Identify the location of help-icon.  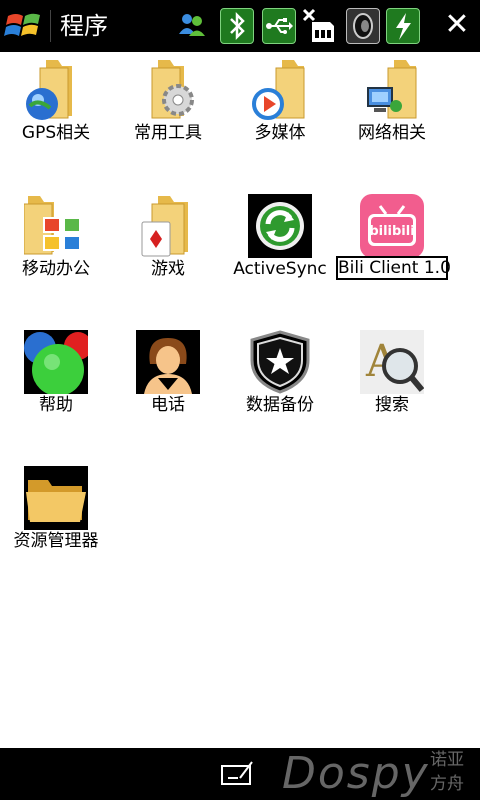
(58, 363).